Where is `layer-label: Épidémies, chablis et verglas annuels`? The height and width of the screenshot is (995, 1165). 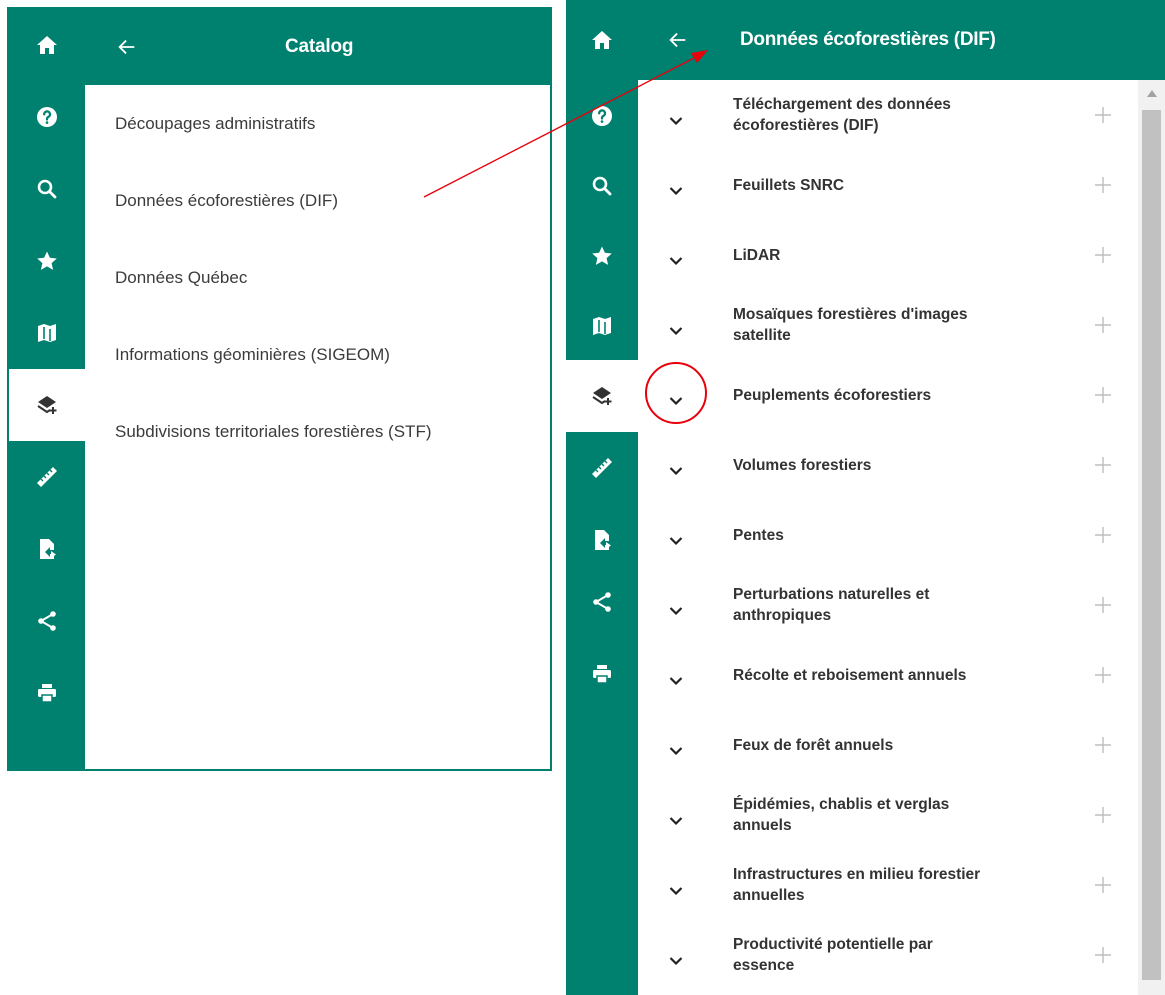
layer-label: Épidémies, chablis et verglas annuels is located at coordinates (898, 815).